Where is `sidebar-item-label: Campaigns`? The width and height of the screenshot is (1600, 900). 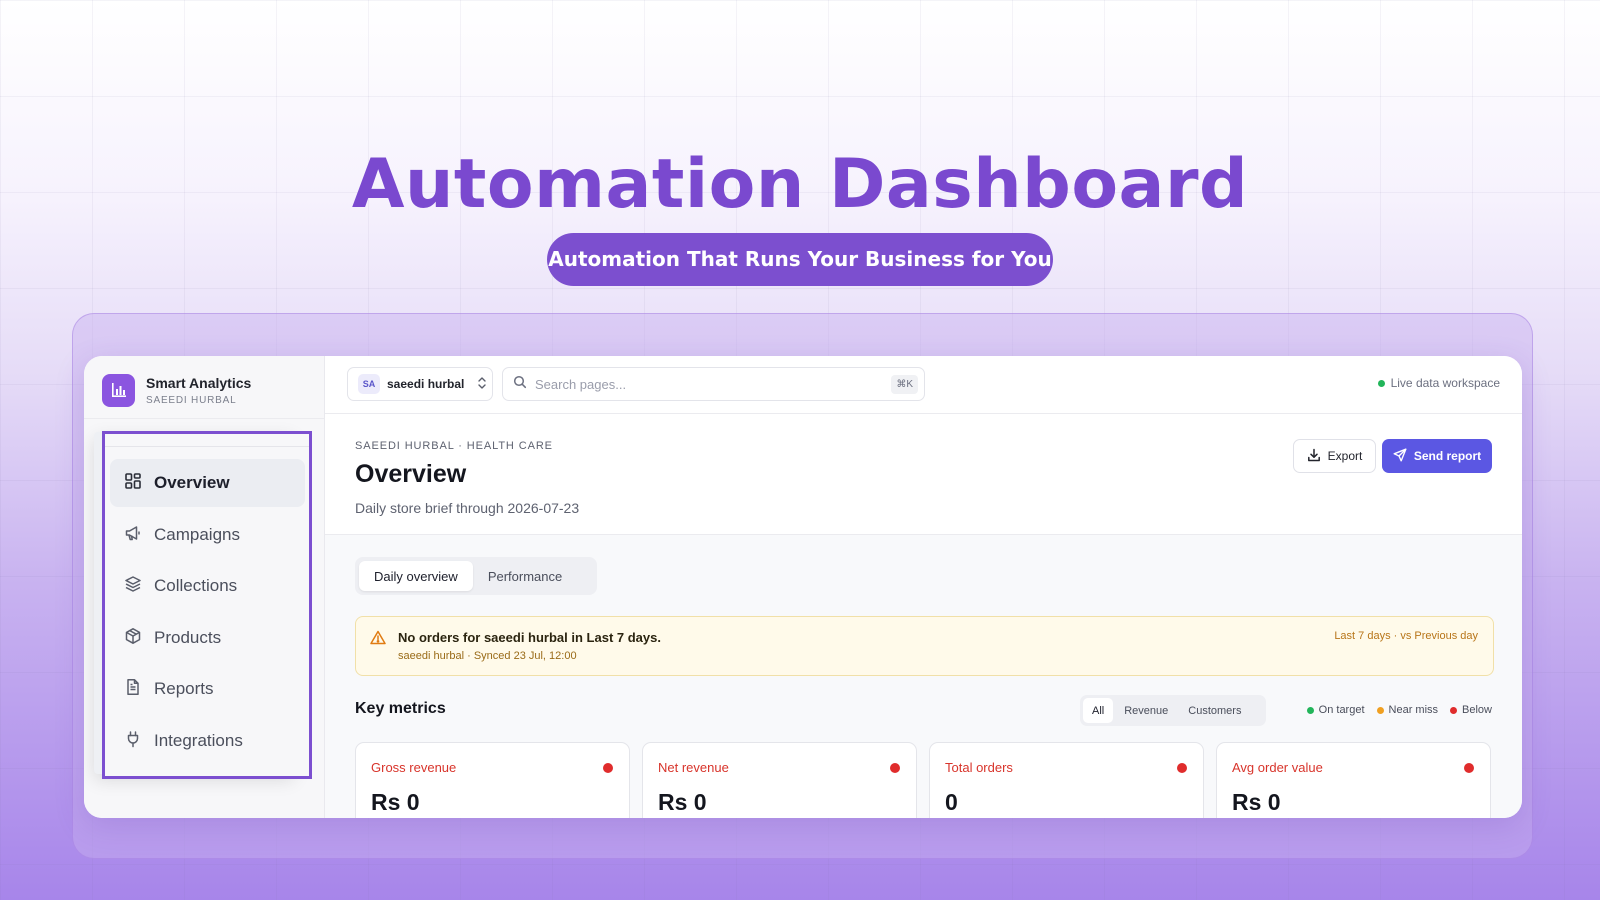
sidebar-item-label: Campaigns is located at coordinates (197, 534).